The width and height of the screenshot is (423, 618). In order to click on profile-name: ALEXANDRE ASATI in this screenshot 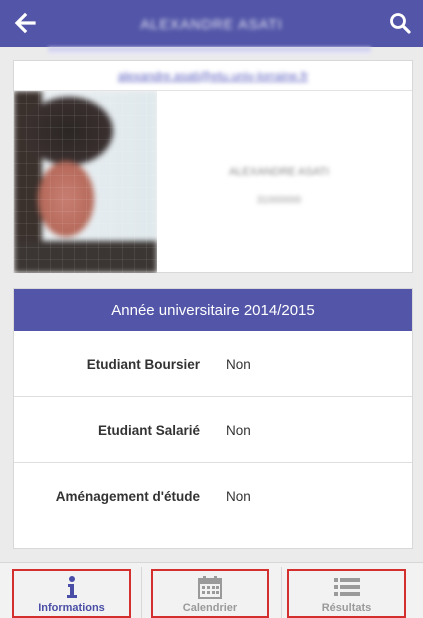, I will do `click(279, 172)`.